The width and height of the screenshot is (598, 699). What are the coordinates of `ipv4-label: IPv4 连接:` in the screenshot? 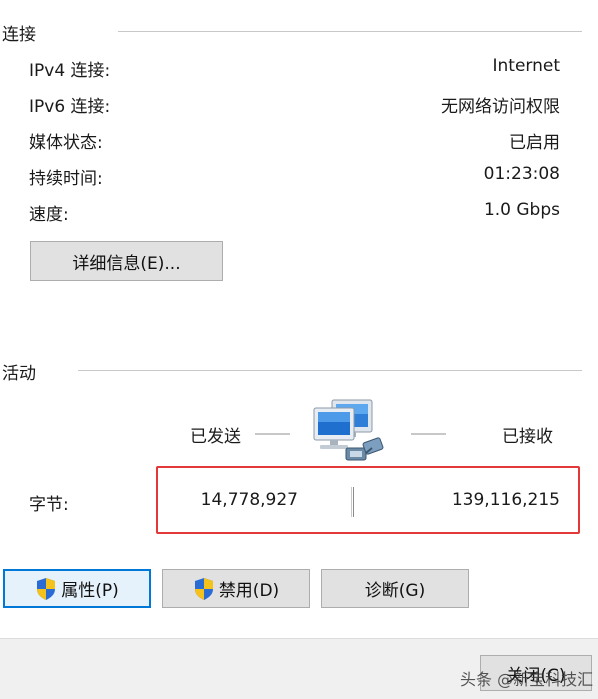 It's located at (70, 71).